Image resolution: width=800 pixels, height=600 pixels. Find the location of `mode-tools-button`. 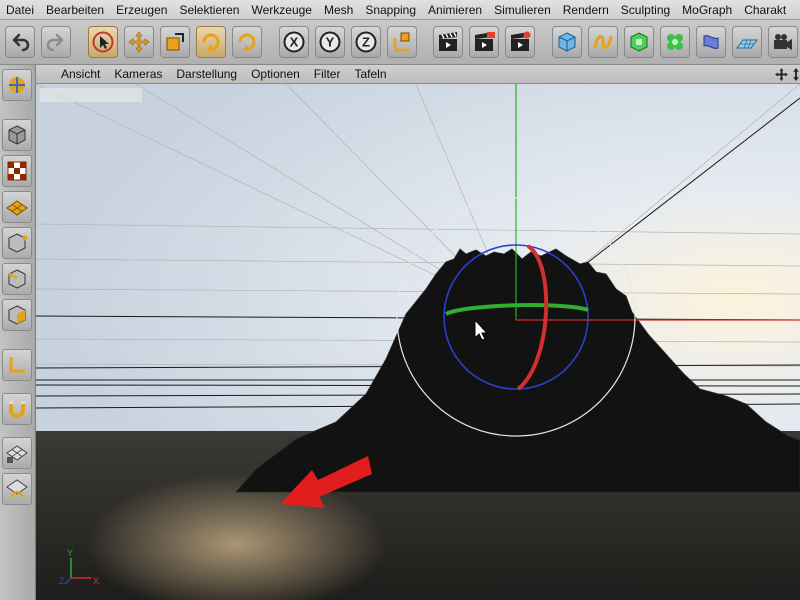

mode-tools-button is located at coordinates (17, 85).